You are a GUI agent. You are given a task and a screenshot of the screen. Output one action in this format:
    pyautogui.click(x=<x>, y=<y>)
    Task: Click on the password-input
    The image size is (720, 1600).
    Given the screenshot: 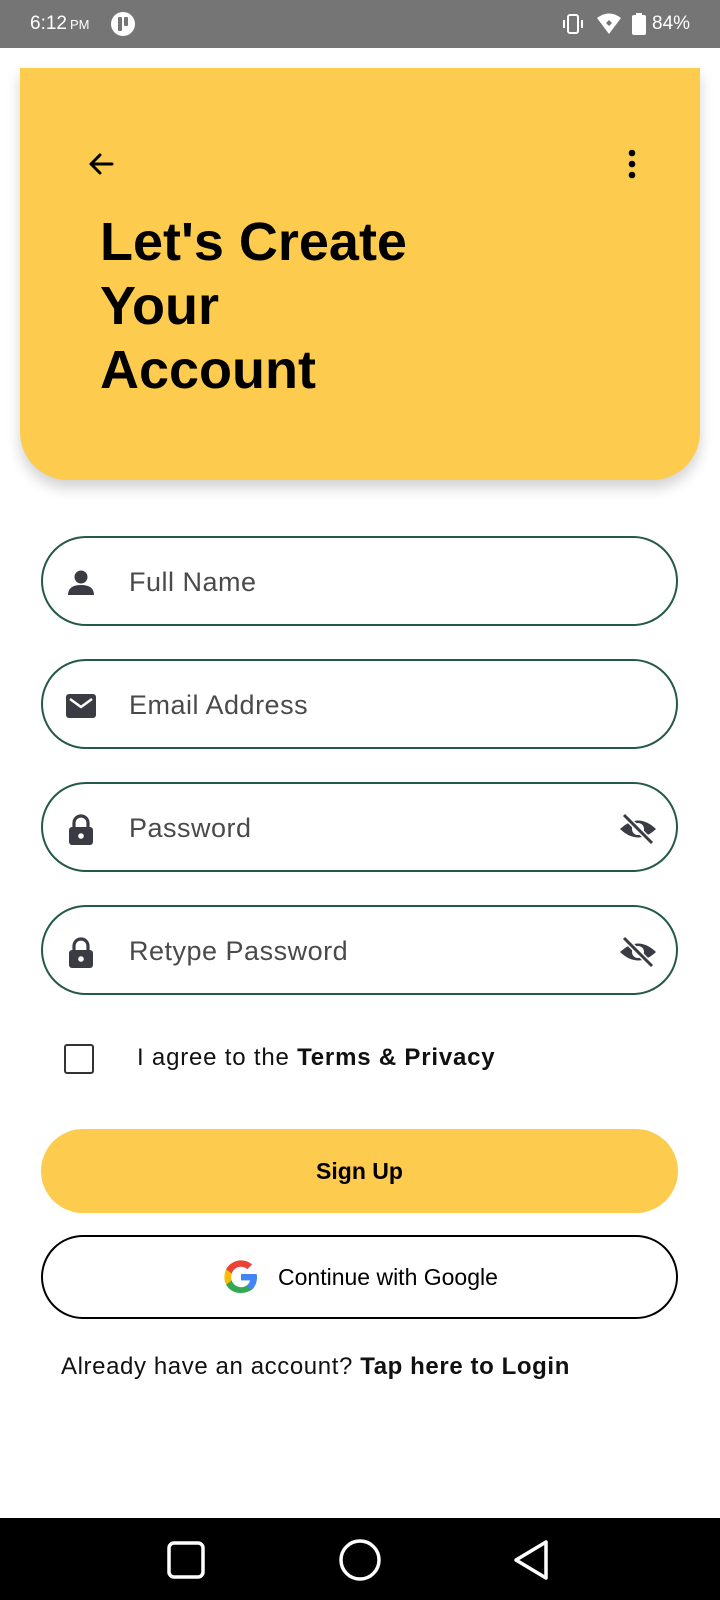 What is the action you would take?
    pyautogui.click(x=359, y=828)
    